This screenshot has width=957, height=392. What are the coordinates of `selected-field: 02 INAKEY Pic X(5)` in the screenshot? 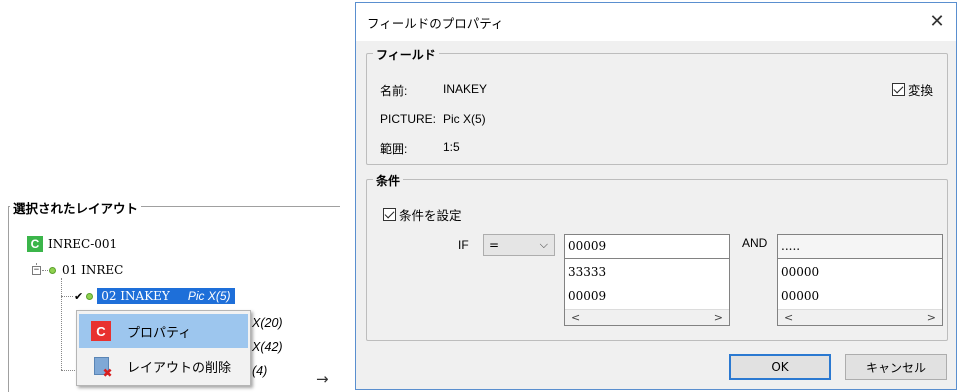 It's located at (166, 296).